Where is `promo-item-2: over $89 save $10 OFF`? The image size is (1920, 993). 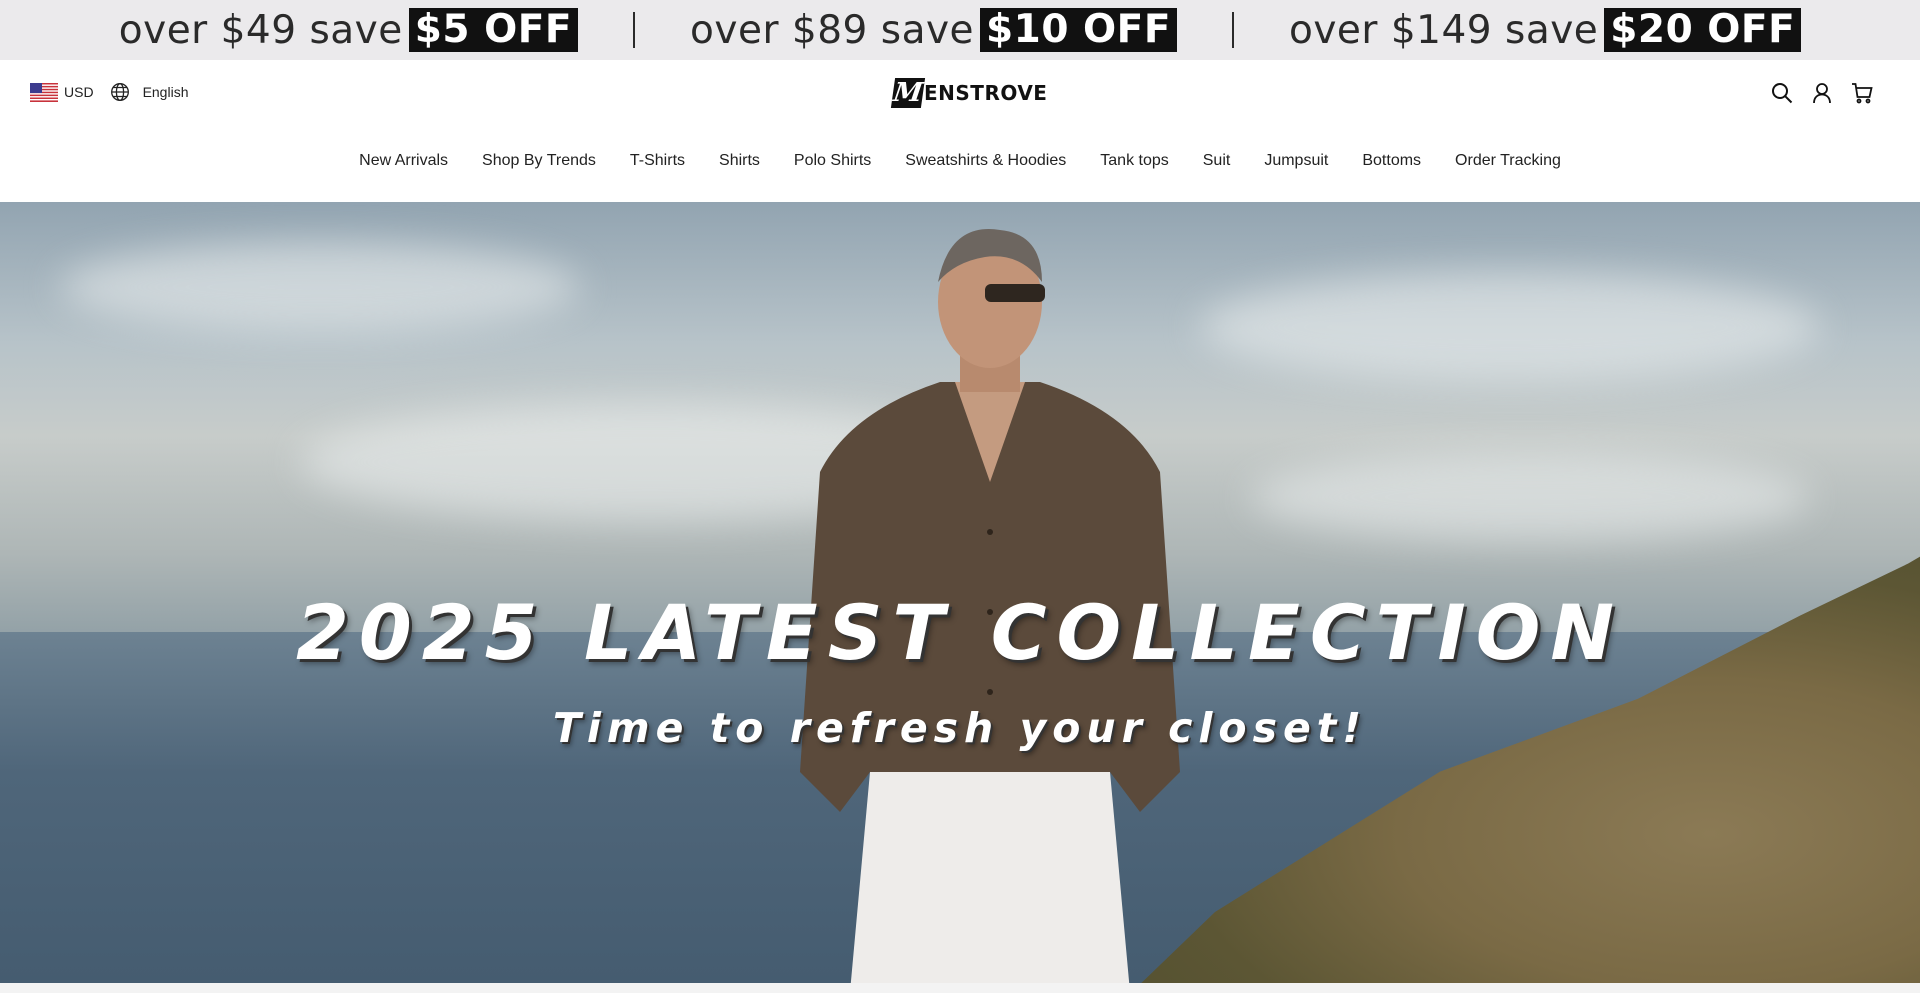 promo-item-2: over $89 save $10 OFF is located at coordinates (933, 30).